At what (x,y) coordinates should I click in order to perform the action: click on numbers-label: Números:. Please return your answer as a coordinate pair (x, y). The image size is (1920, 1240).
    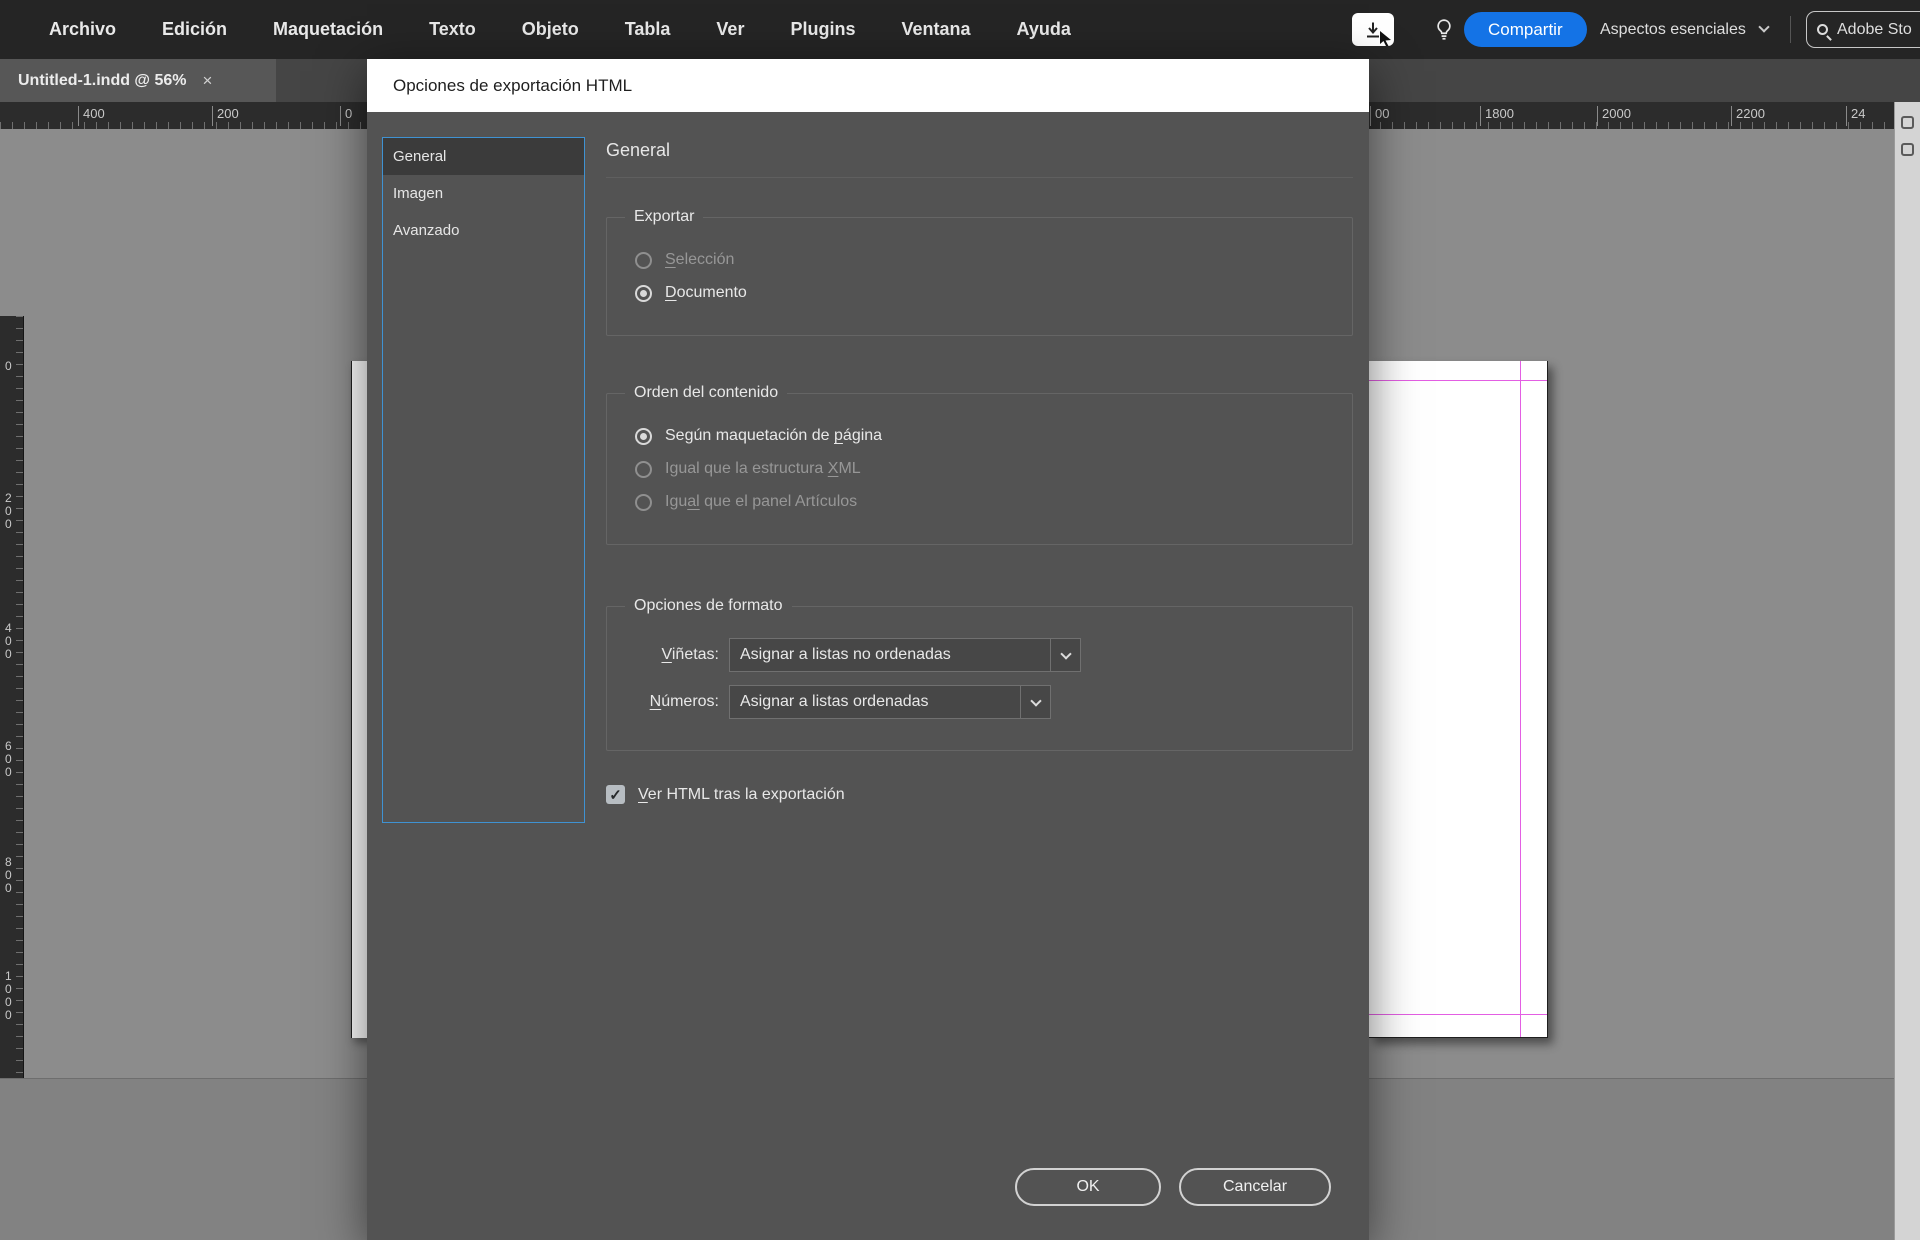
    Looking at the image, I should click on (684, 701).